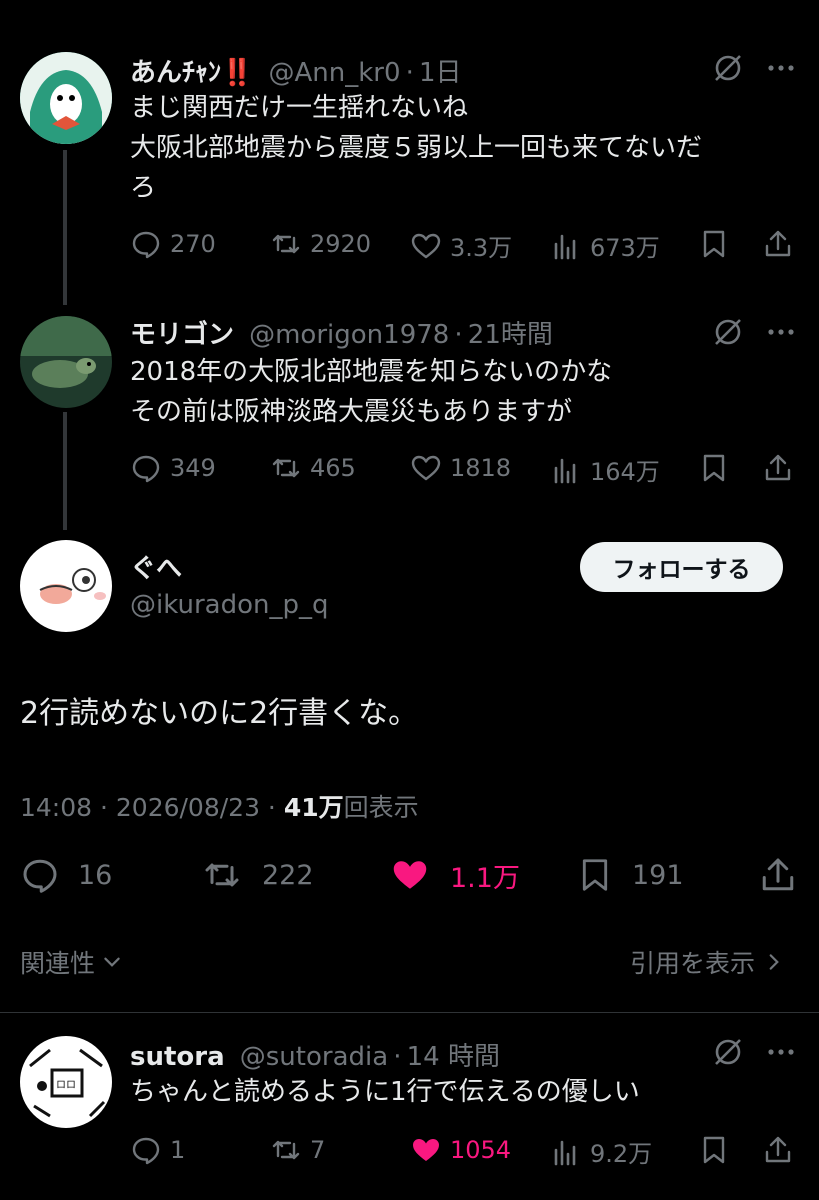  I want to click on username: @sutoradia, so click(314, 1057).